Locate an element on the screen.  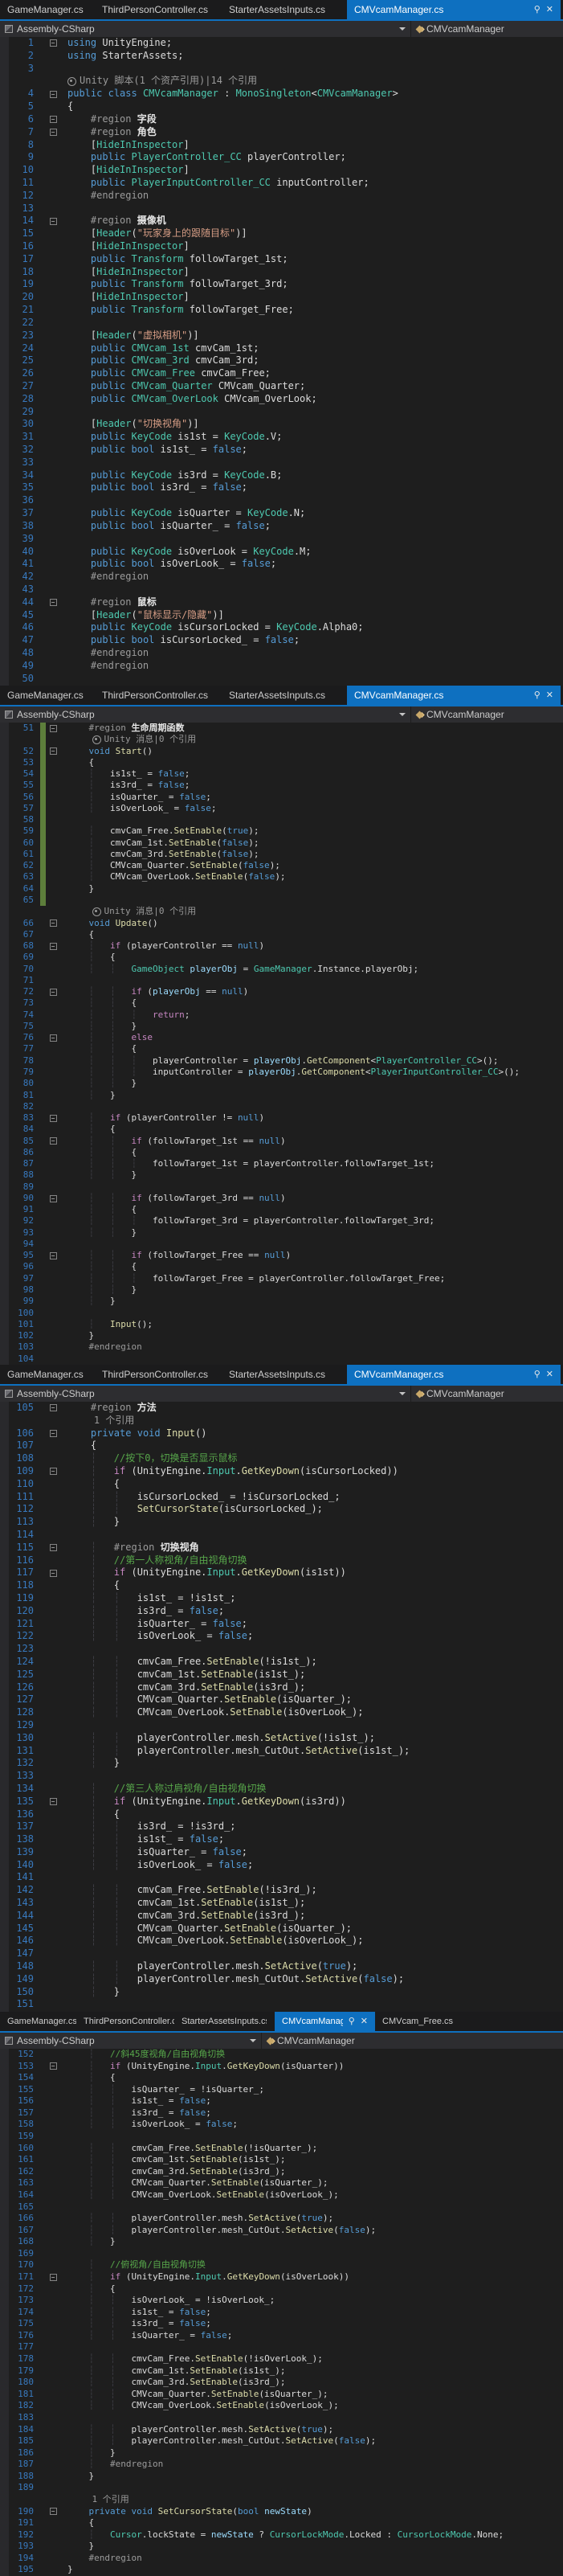
code-text: #region 生命周期函数 is located at coordinates (136, 728).